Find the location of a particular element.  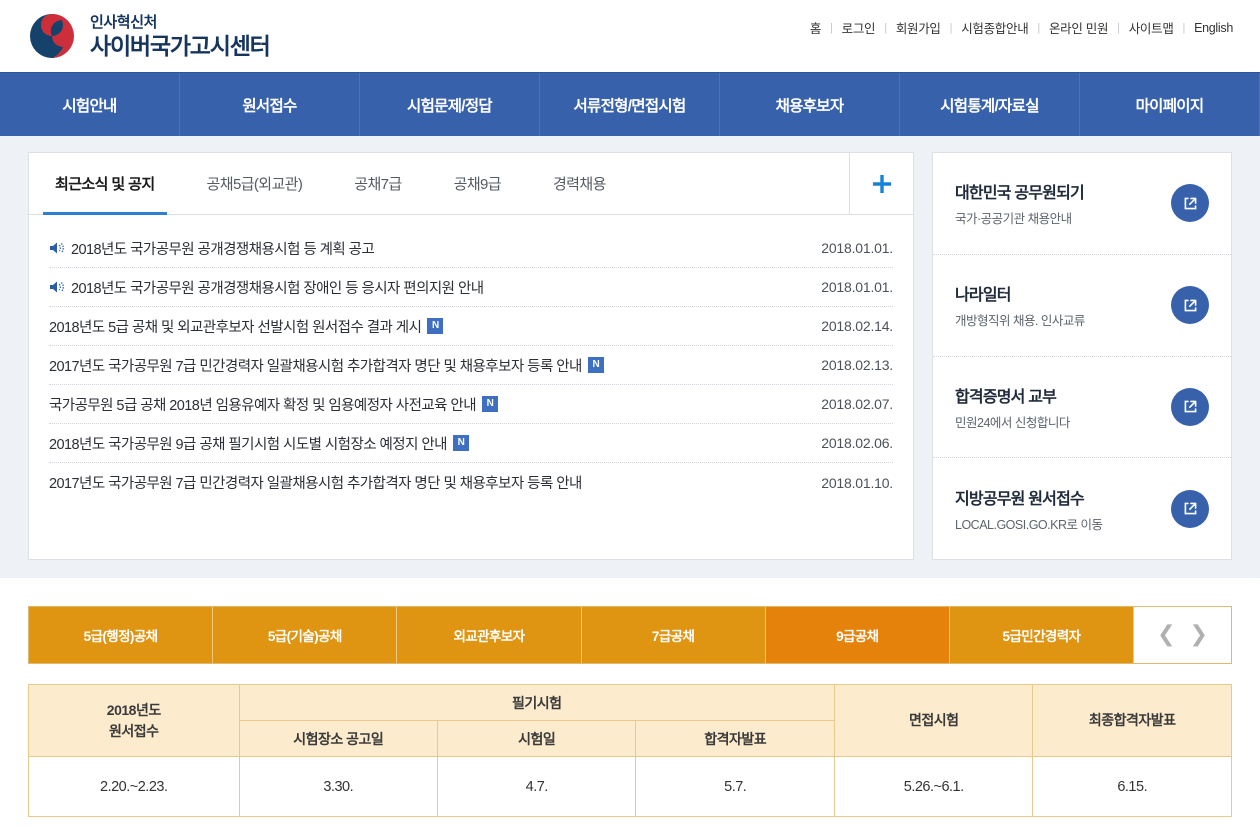

chevron-right-icon: ❯ is located at coordinates (1199, 635).